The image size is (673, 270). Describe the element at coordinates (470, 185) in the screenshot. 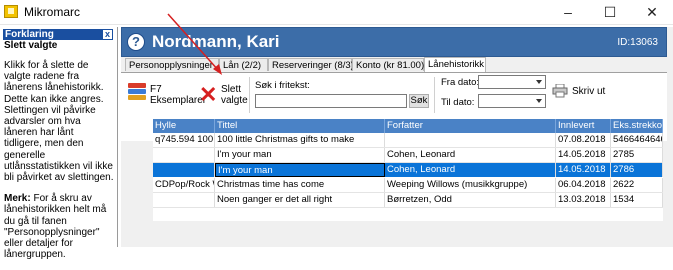

I see `cell-forfatter: Weeping Willows (musikkgruppe)` at that location.